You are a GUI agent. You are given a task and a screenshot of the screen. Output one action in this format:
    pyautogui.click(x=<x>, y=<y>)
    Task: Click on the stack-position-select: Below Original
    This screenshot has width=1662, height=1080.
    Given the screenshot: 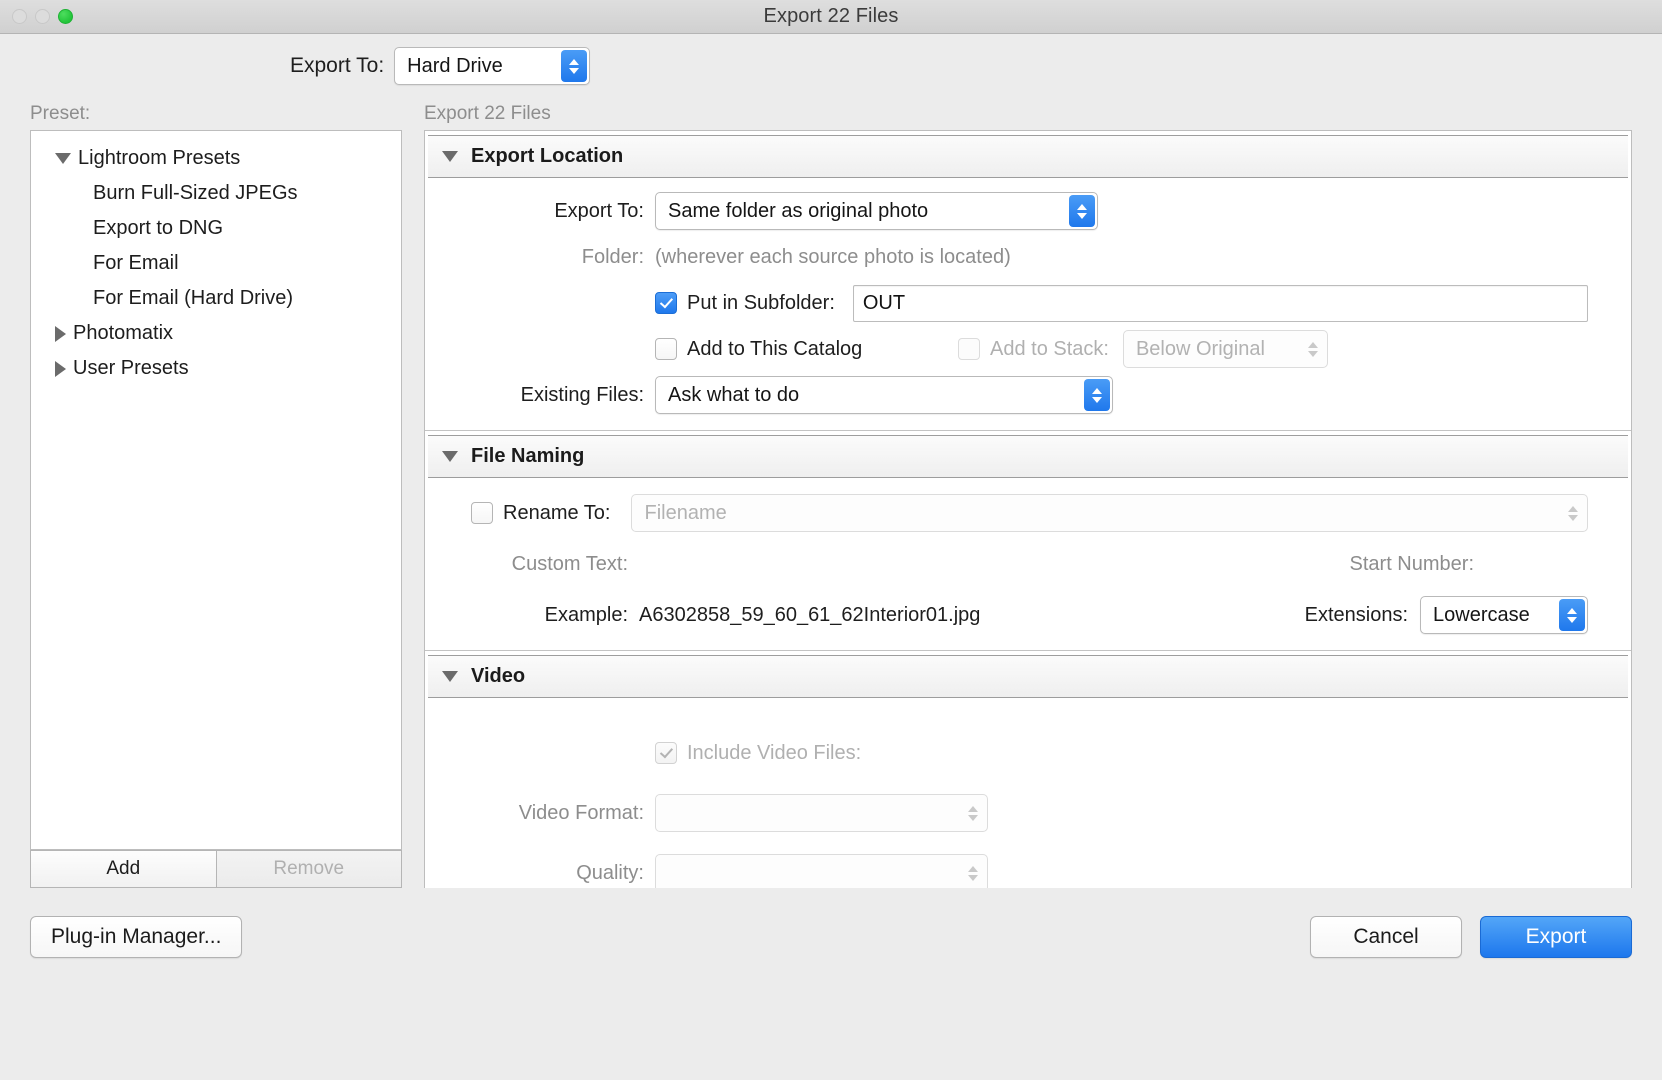 What is the action you would take?
    pyautogui.click(x=1225, y=349)
    